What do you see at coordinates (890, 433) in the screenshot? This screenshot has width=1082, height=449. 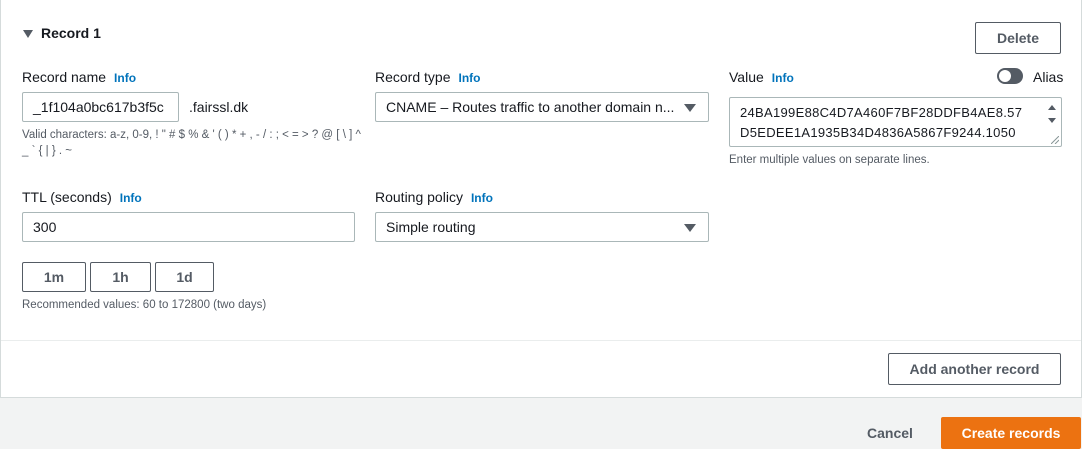 I see `cancel-button: Cancel` at bounding box center [890, 433].